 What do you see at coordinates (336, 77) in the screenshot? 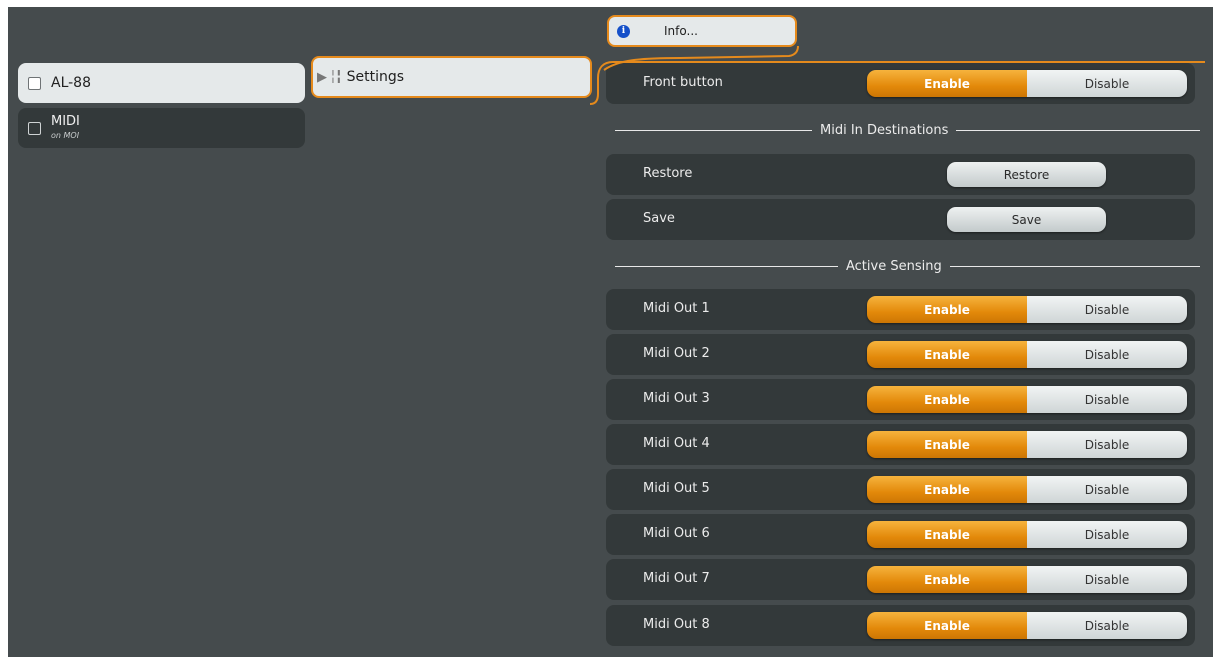
I see `sliders-icon: ╎╏` at bounding box center [336, 77].